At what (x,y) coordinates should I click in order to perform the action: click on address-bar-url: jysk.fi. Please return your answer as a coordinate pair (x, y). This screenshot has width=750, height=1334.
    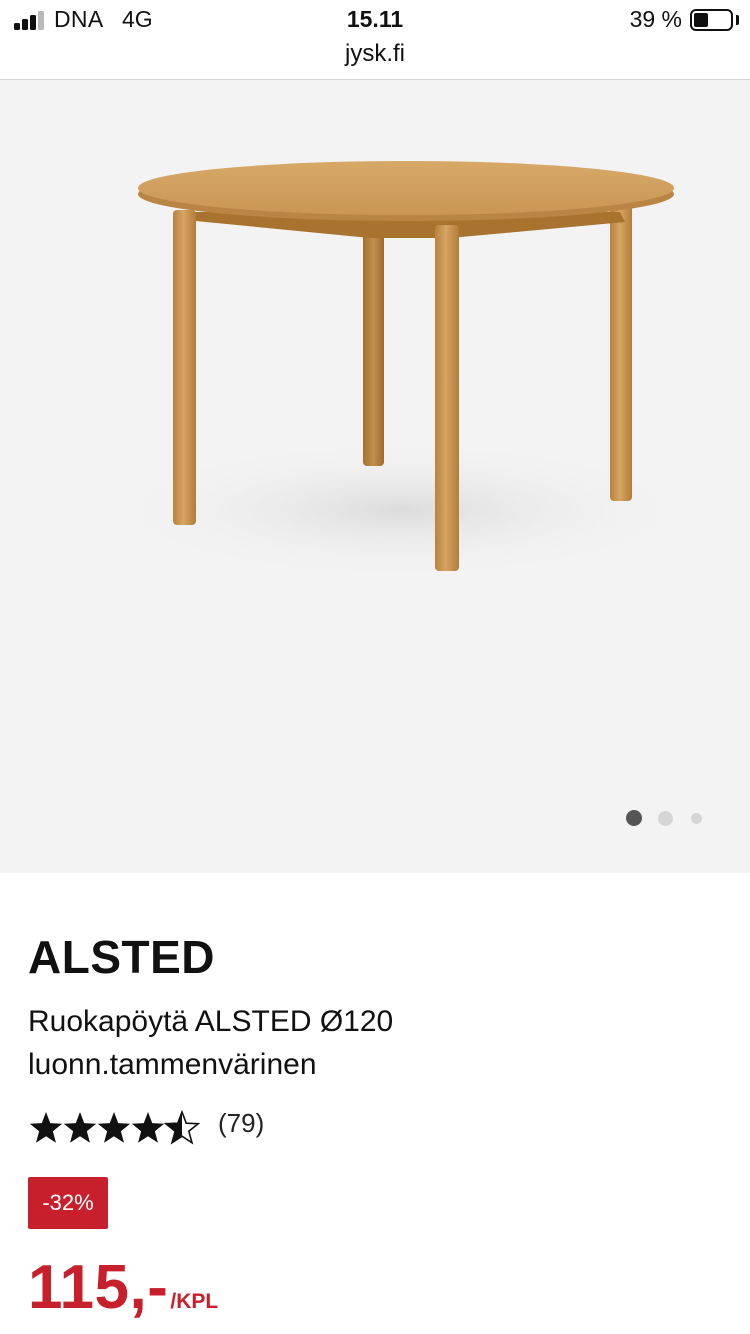
    Looking at the image, I should click on (375, 54).